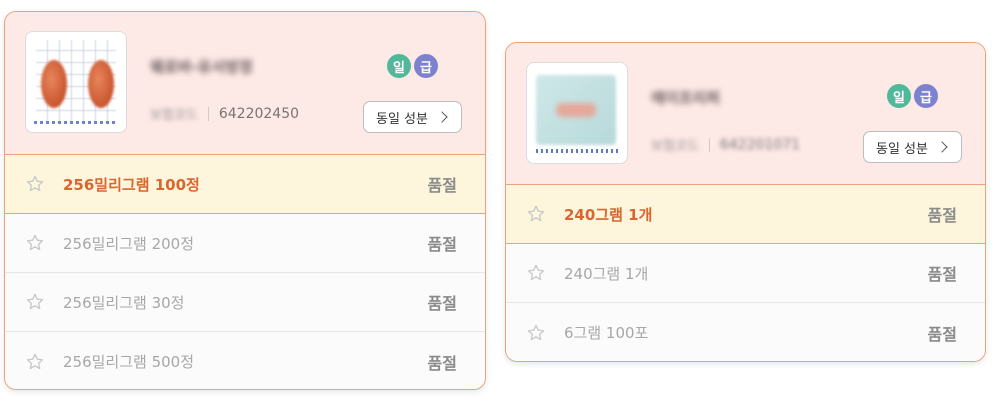 The width and height of the screenshot is (1000, 401). What do you see at coordinates (576, 110) in the screenshot?
I see `package-image` at bounding box center [576, 110].